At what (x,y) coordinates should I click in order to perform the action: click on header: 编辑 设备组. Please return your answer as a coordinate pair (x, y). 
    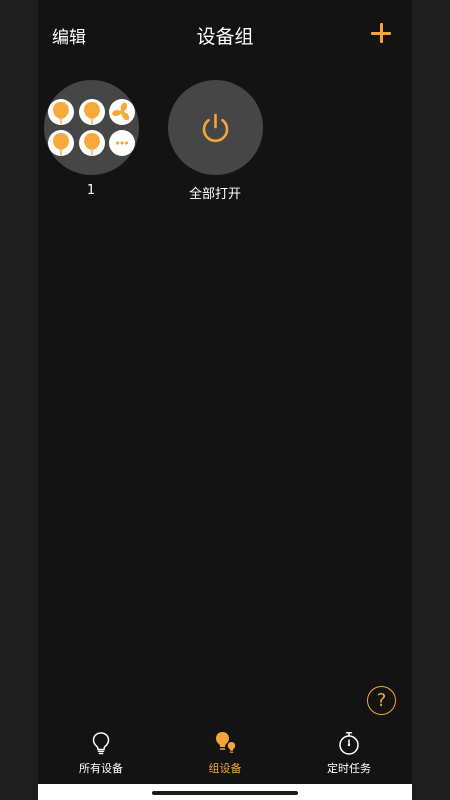
    Looking at the image, I should click on (225, 33).